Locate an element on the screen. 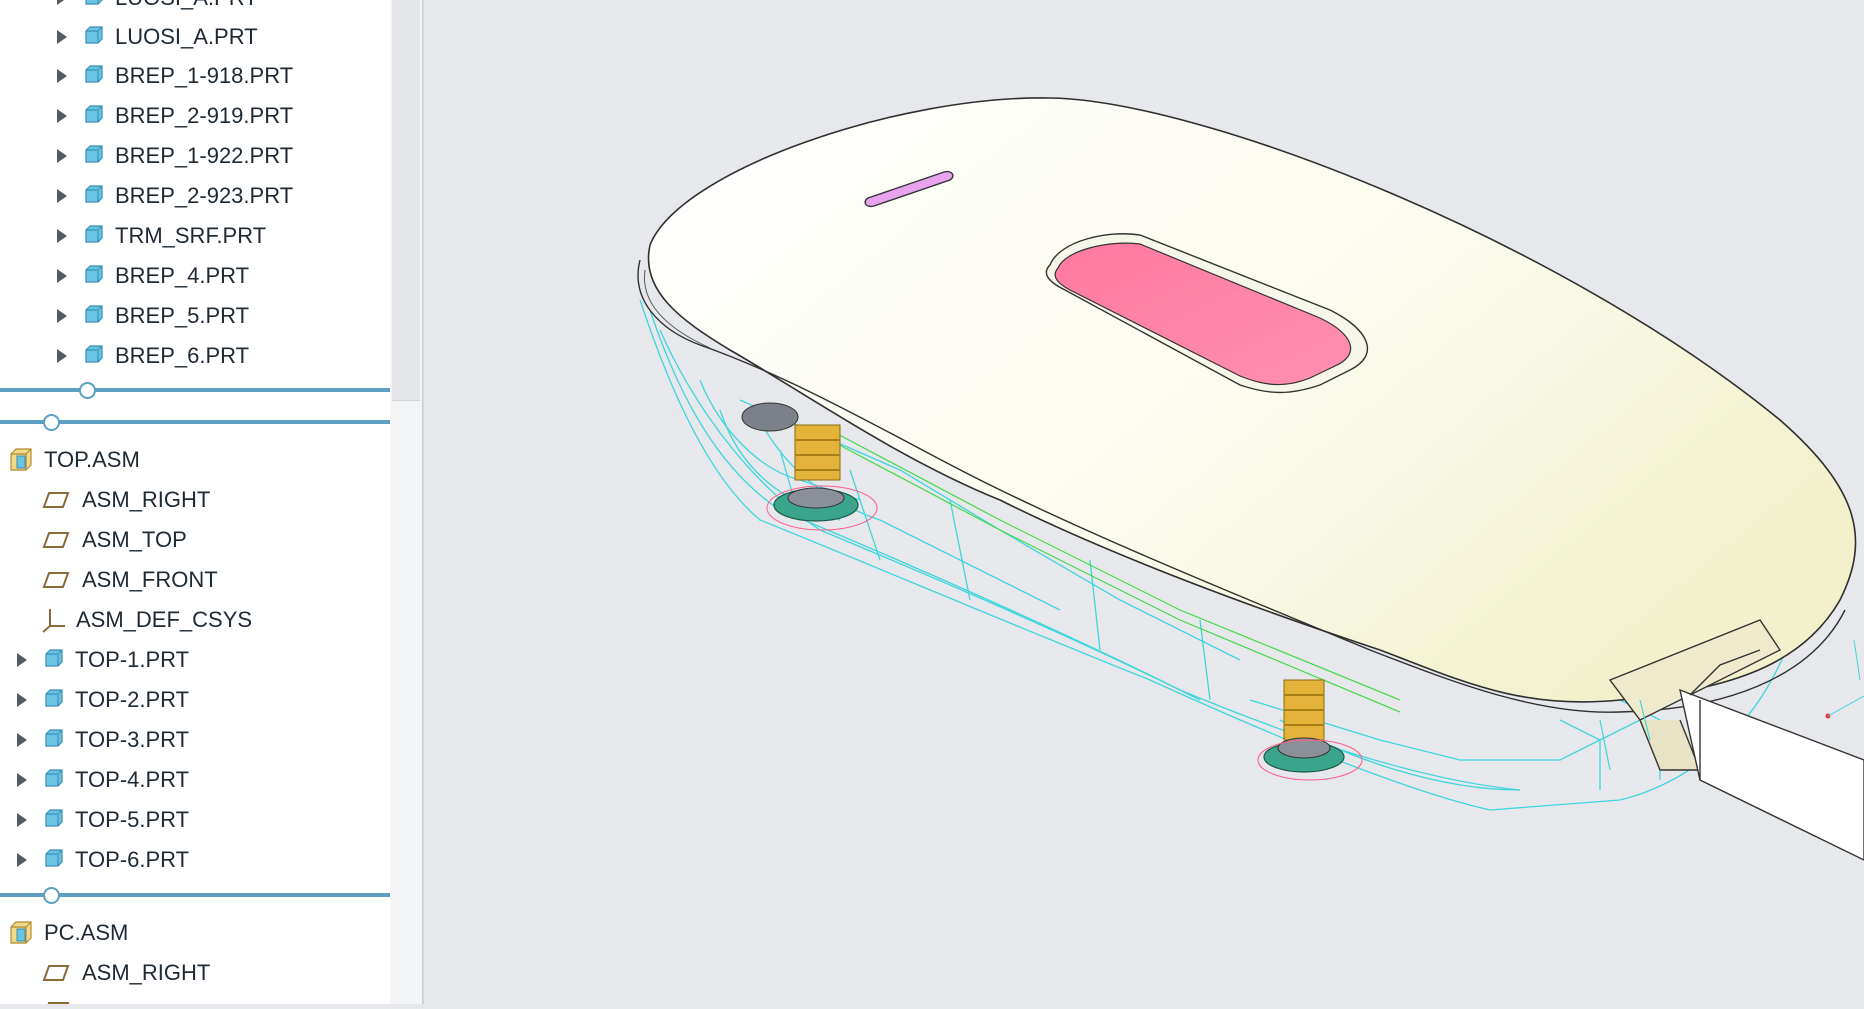  tree-item-label: TOP-4.PRT is located at coordinates (132, 779).